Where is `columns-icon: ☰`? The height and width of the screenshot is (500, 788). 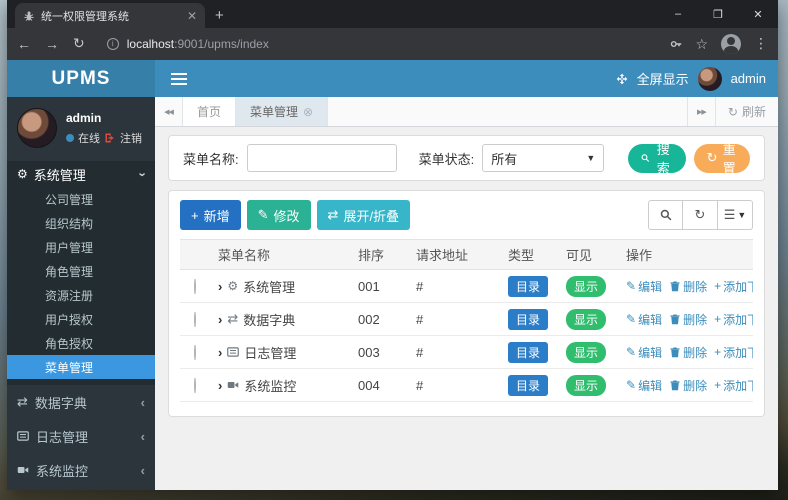
columns-icon: ☰ is located at coordinates (729, 215).